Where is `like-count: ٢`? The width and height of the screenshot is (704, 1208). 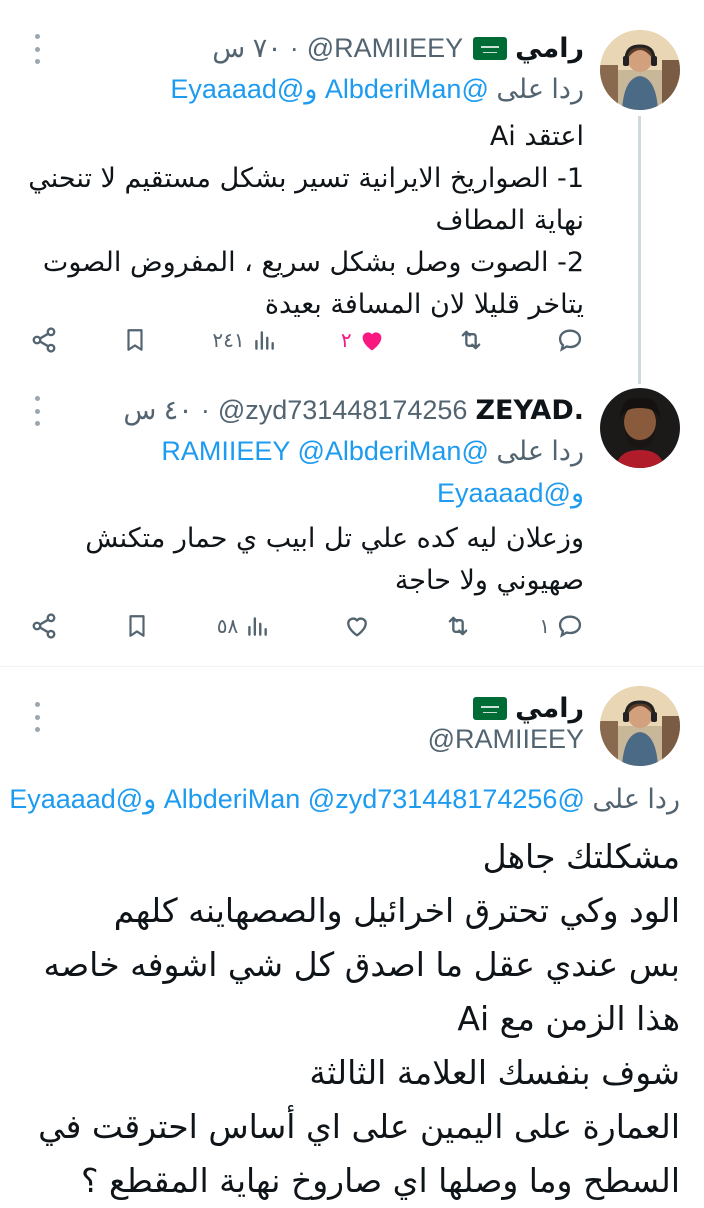
like-count: ٢ is located at coordinates (346, 340).